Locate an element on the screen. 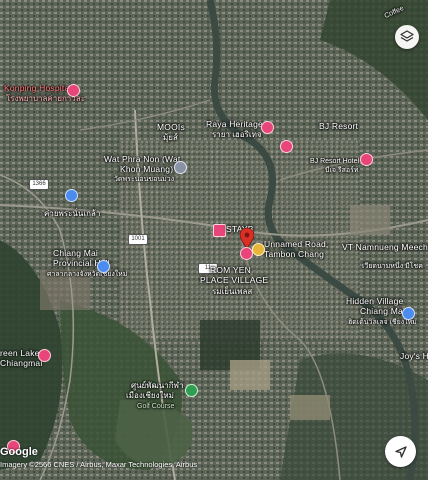 Image resolution: width=428 pixels, height=480 pixels. joys-label: Joy's H is located at coordinates (414, 356).